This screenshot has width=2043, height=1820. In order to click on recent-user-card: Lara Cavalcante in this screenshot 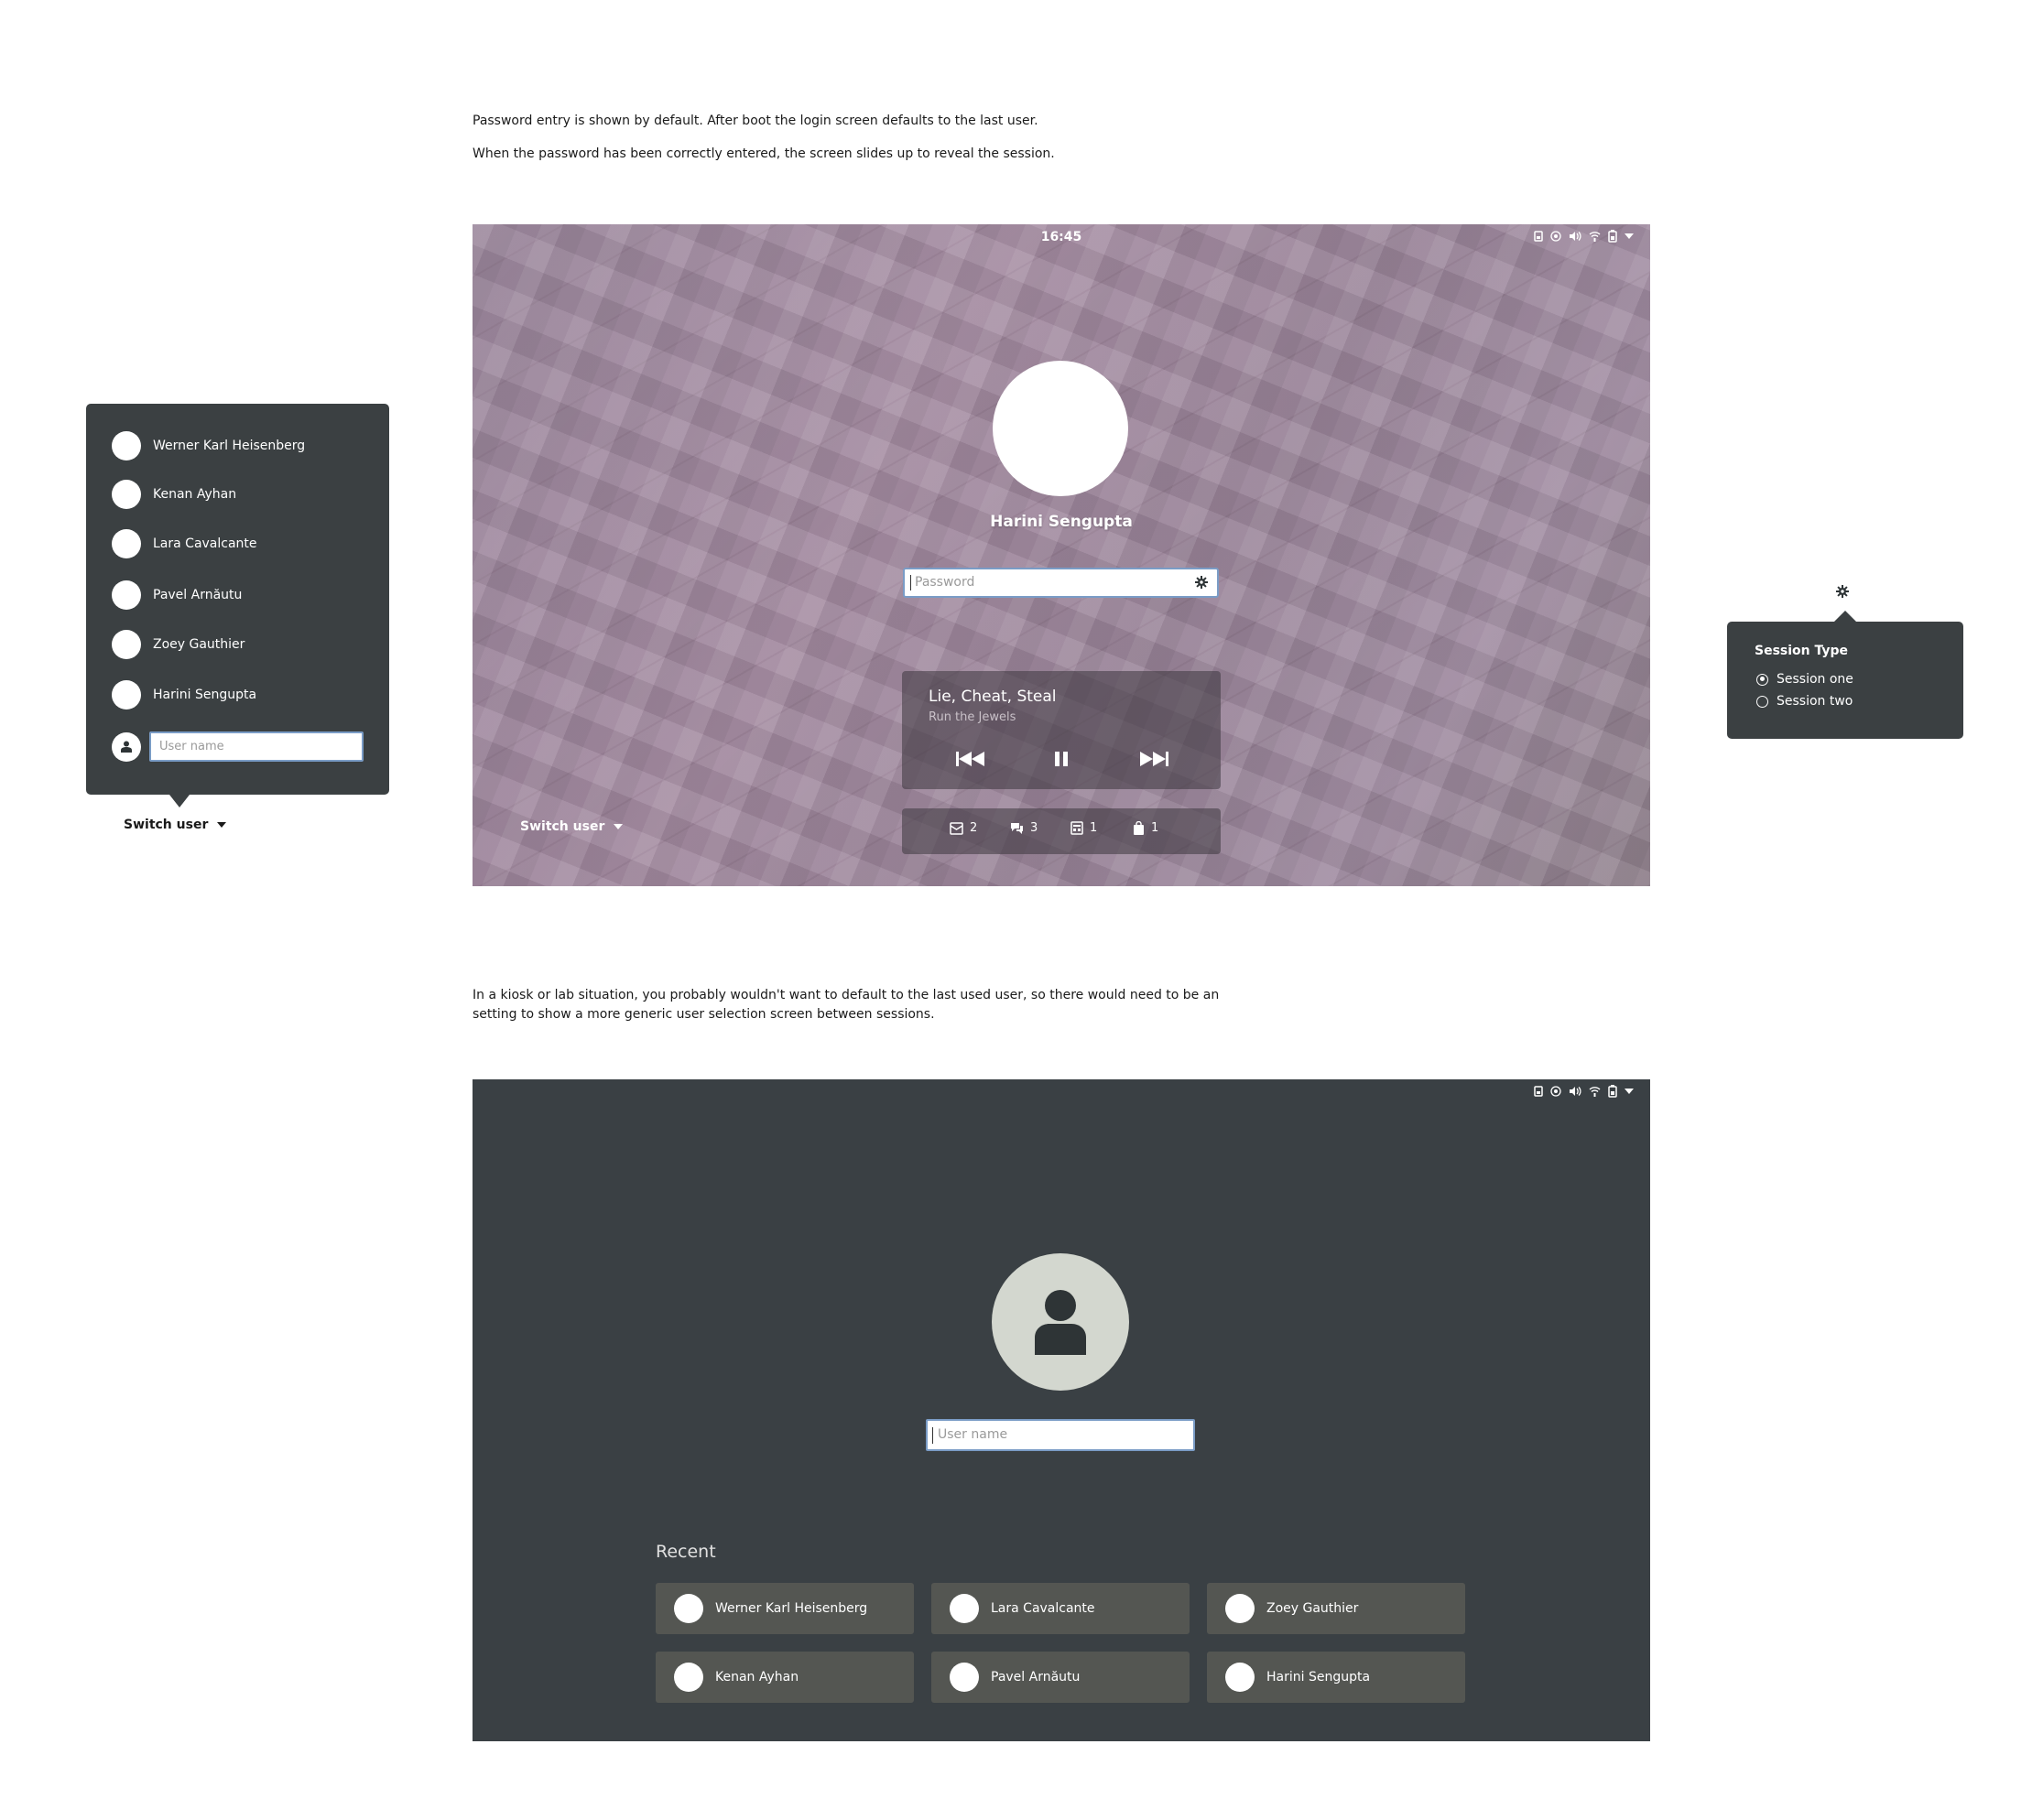, I will do `click(1060, 1608)`.